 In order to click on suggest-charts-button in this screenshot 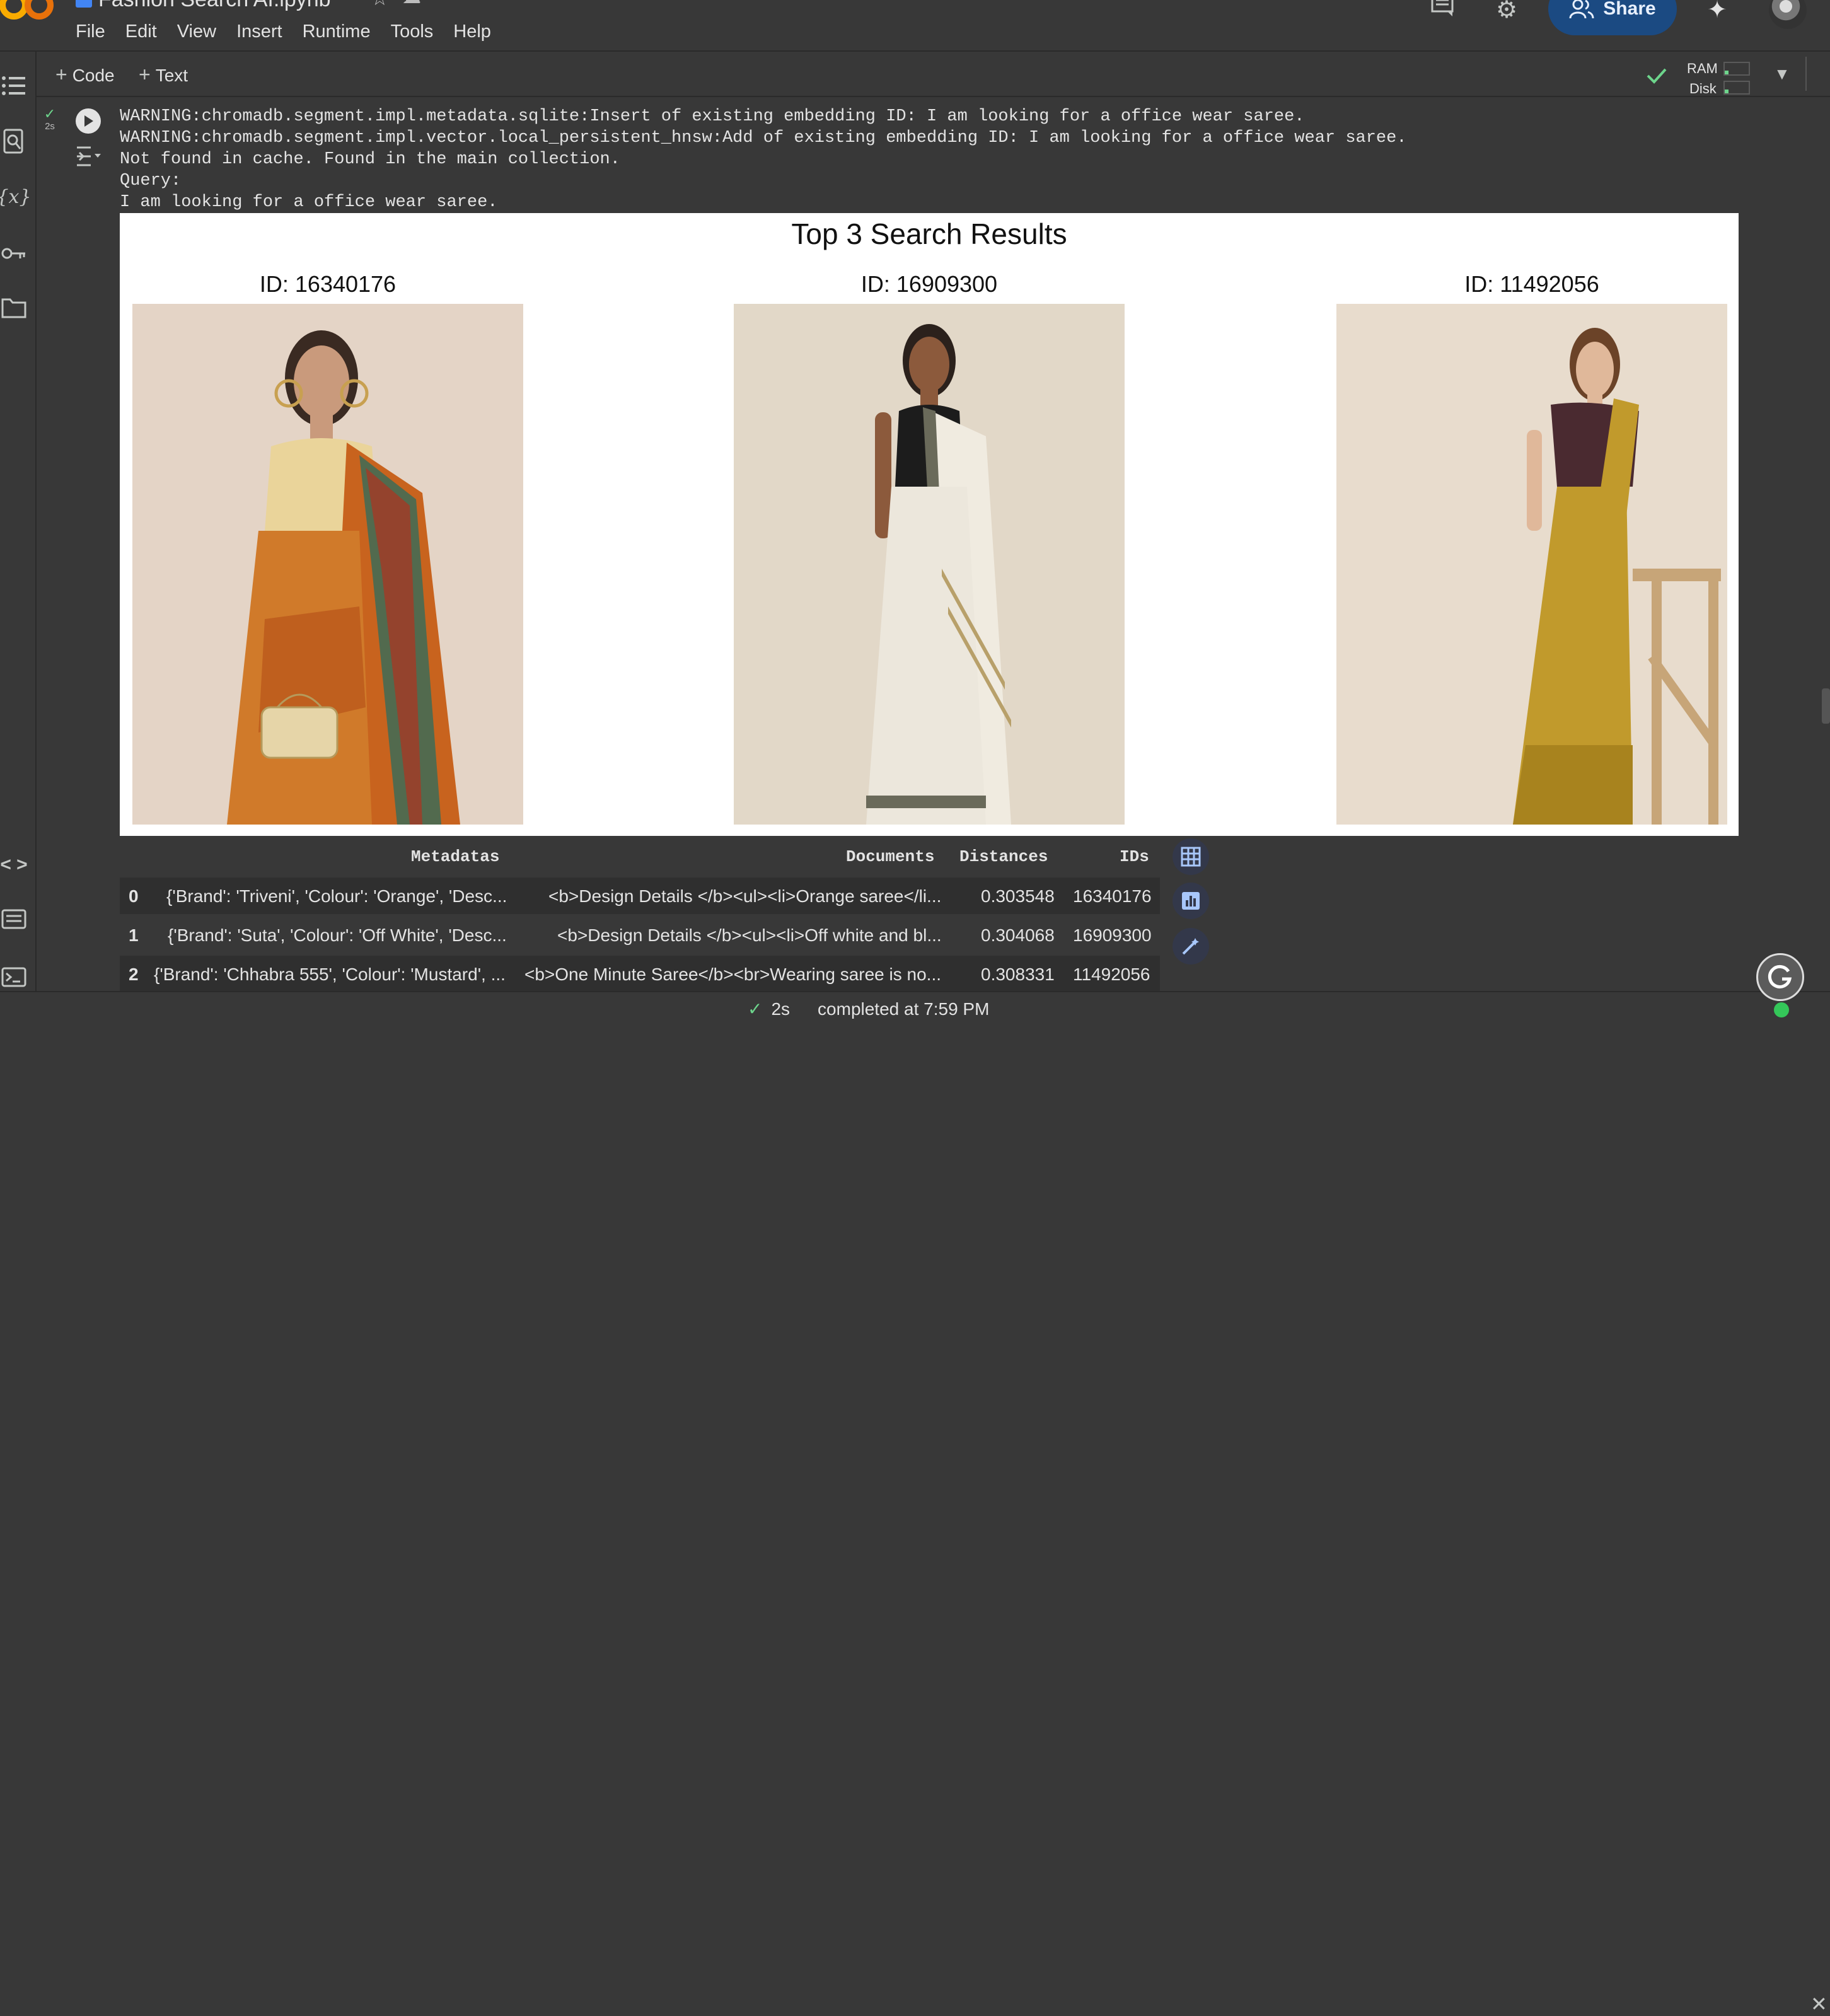, I will do `click(1191, 901)`.